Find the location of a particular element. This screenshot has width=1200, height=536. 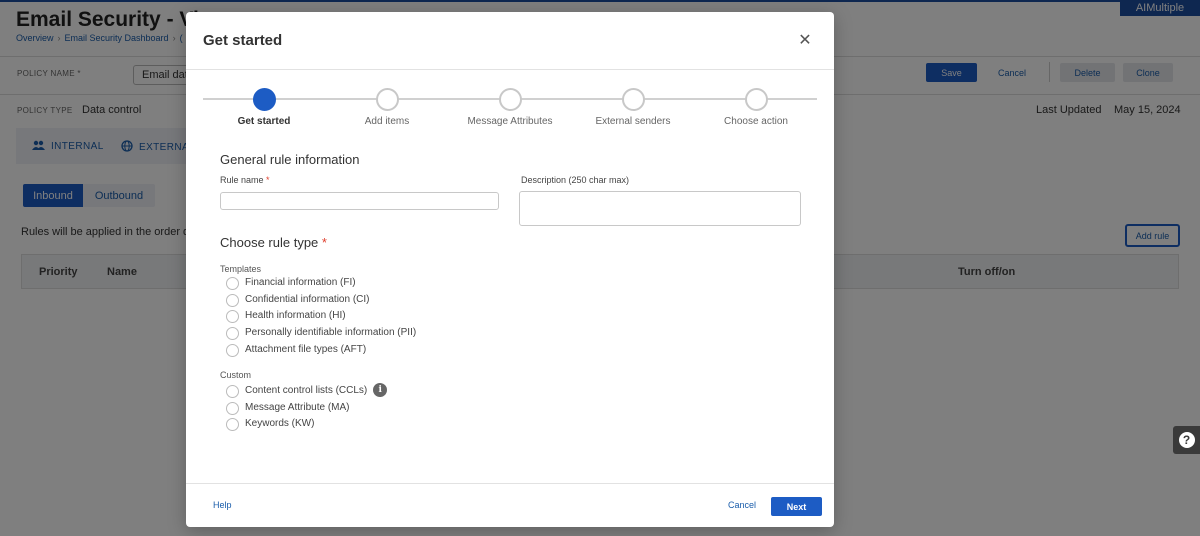

help-link: Help is located at coordinates (222, 505).